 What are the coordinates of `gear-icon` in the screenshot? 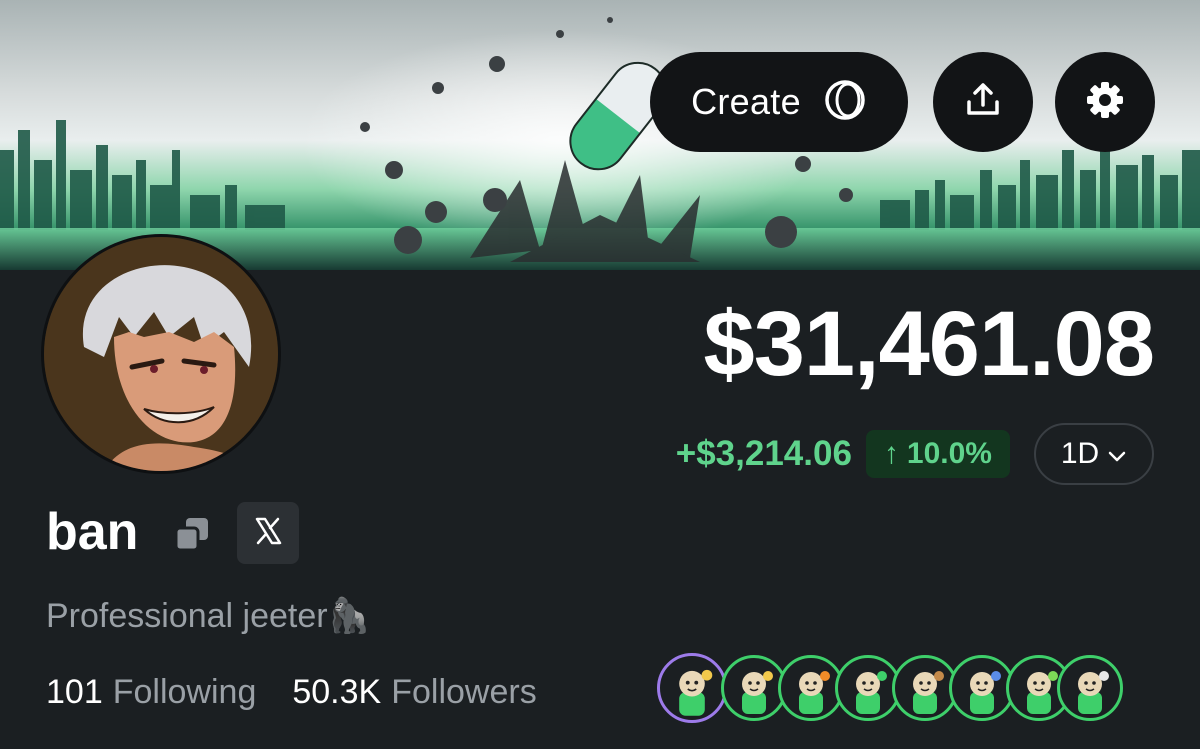 It's located at (1105, 102).